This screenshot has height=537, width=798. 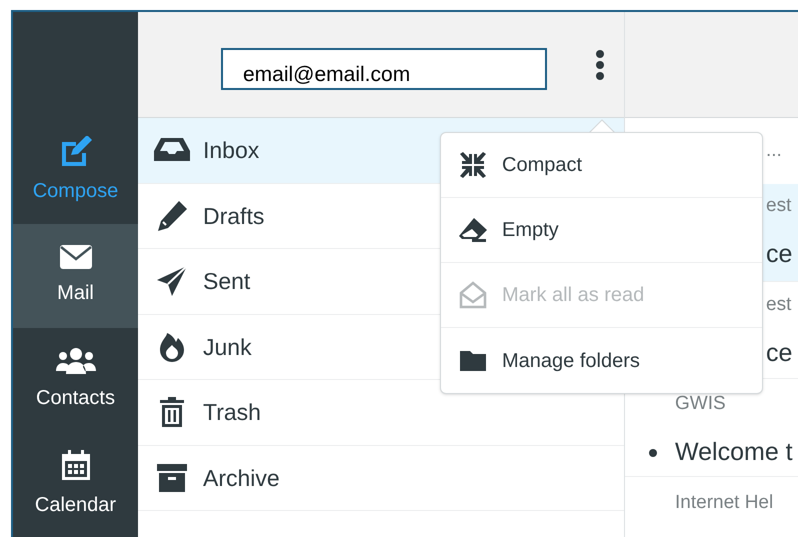 I want to click on inbox-tray-icon, so click(x=172, y=150).